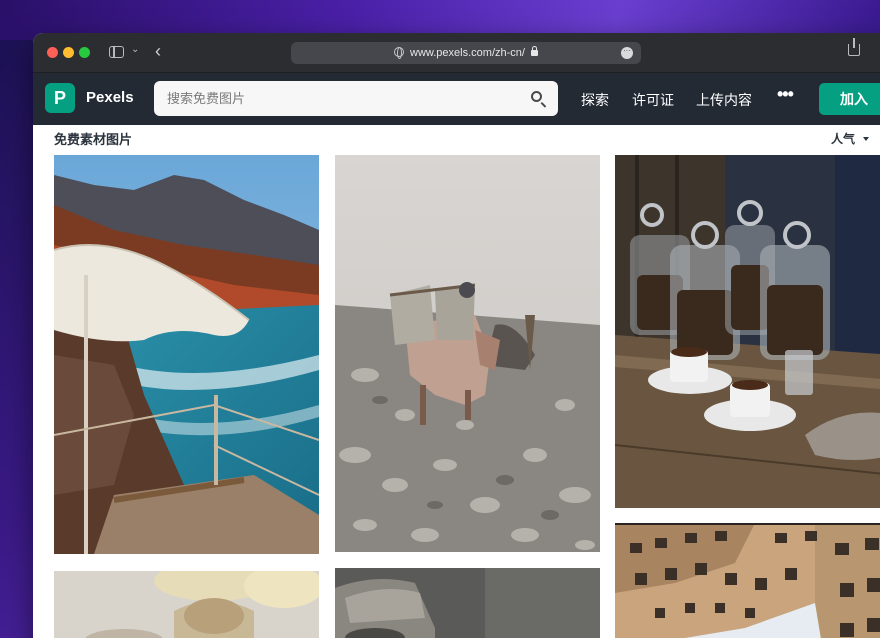 The width and height of the screenshot is (880, 638). I want to click on nav-upload-link: 上传内容, so click(724, 100).